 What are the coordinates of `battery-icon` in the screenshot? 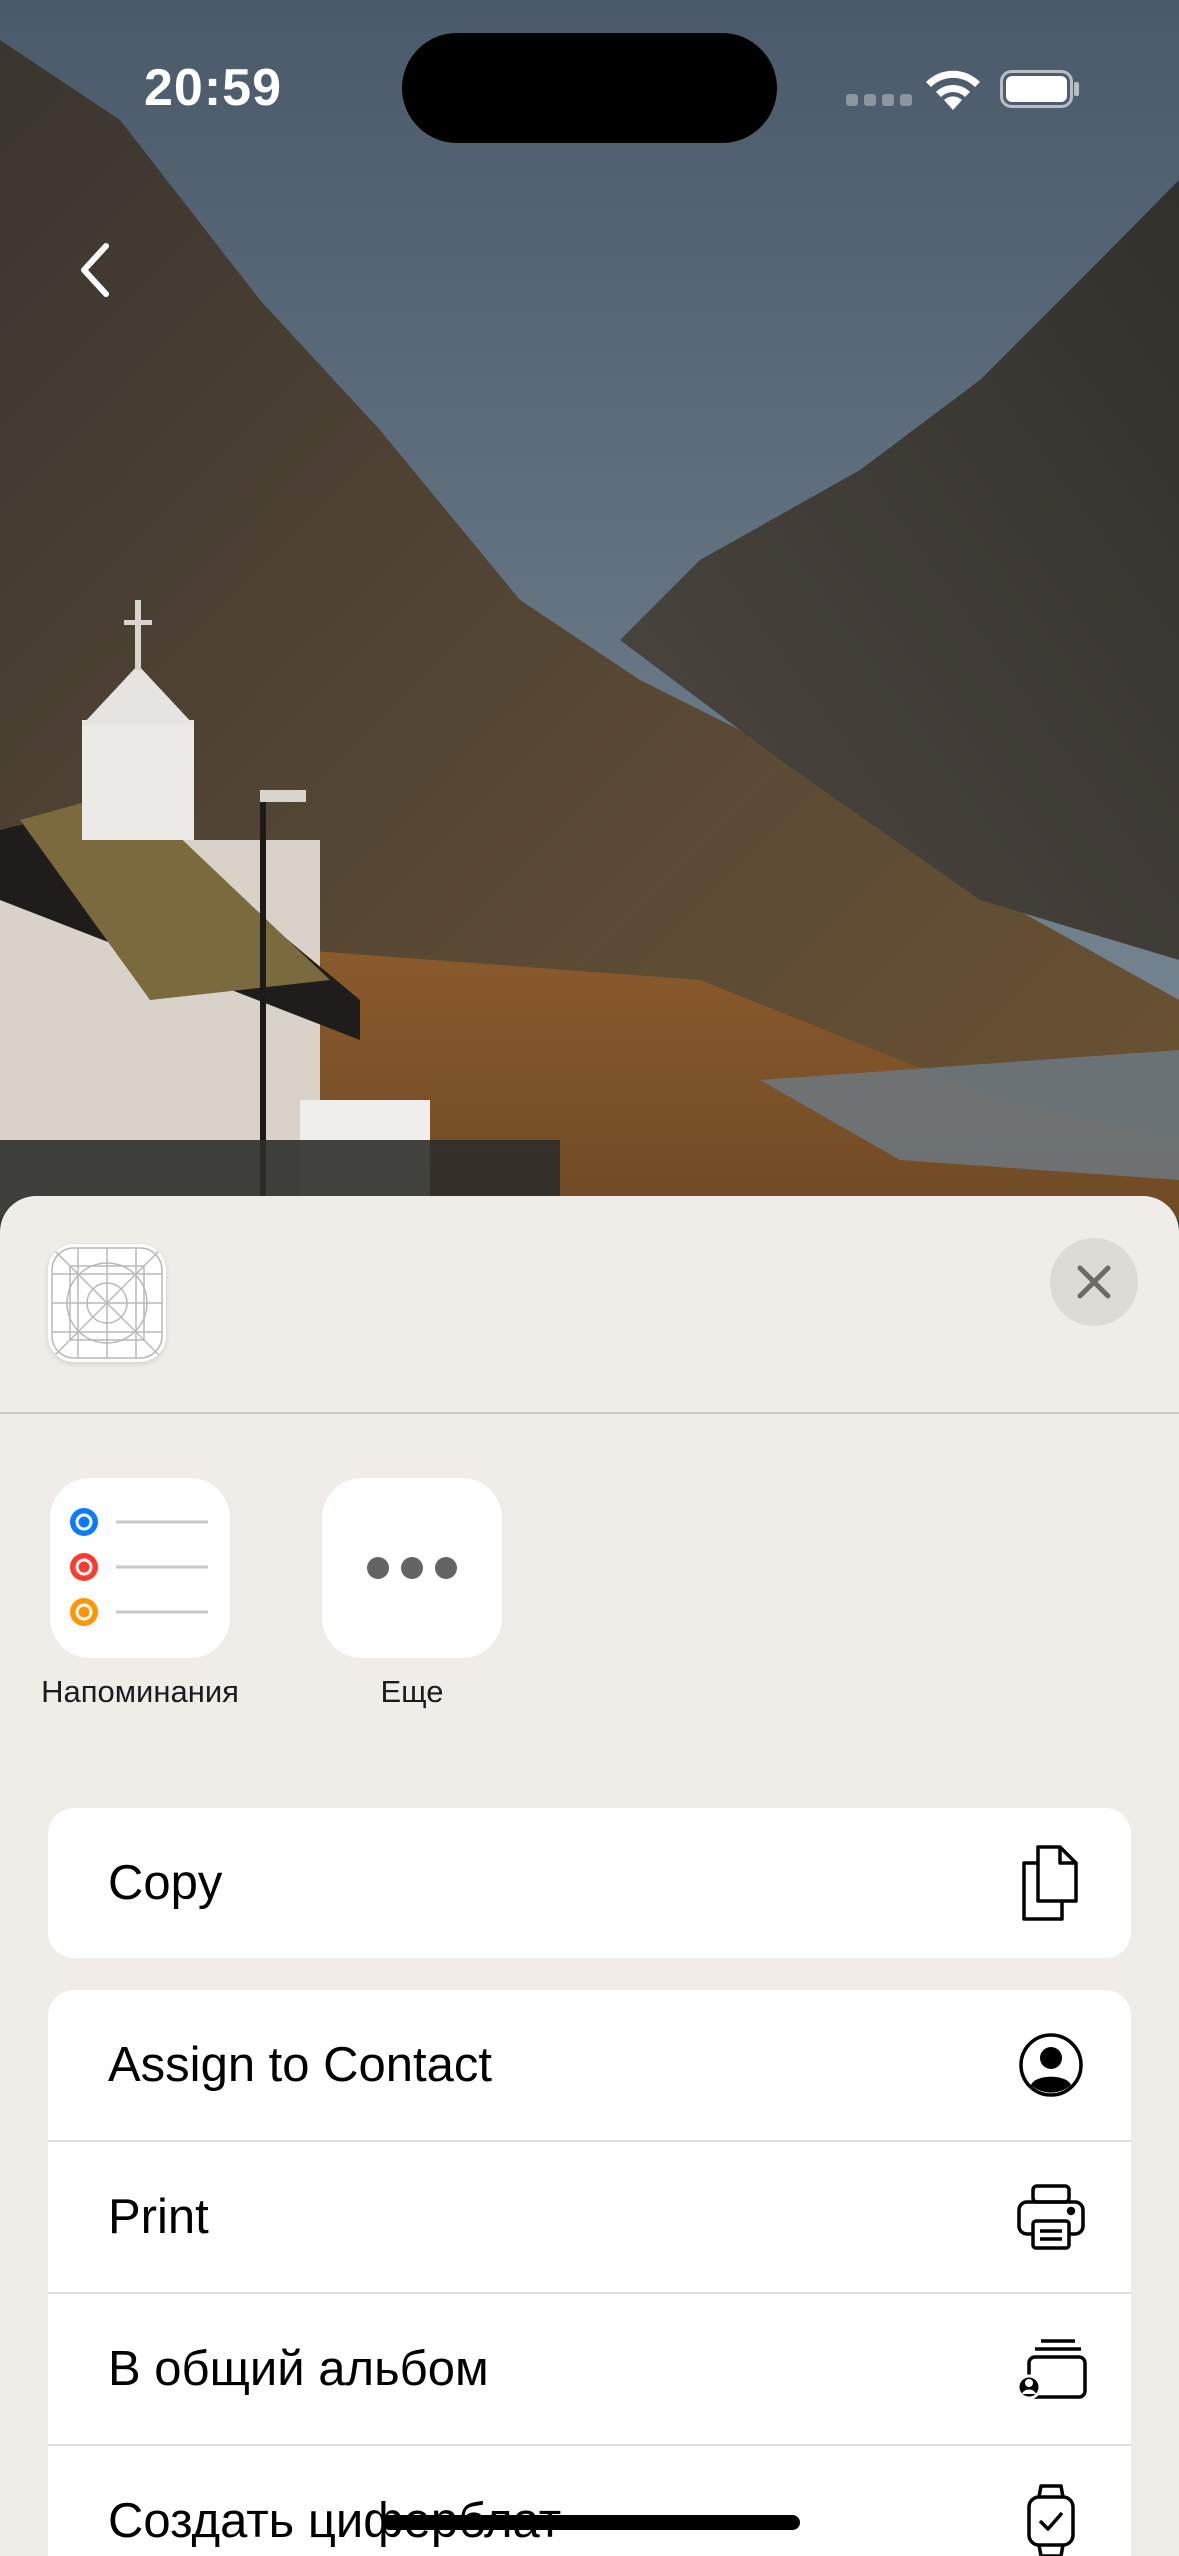 It's located at (1039, 89).